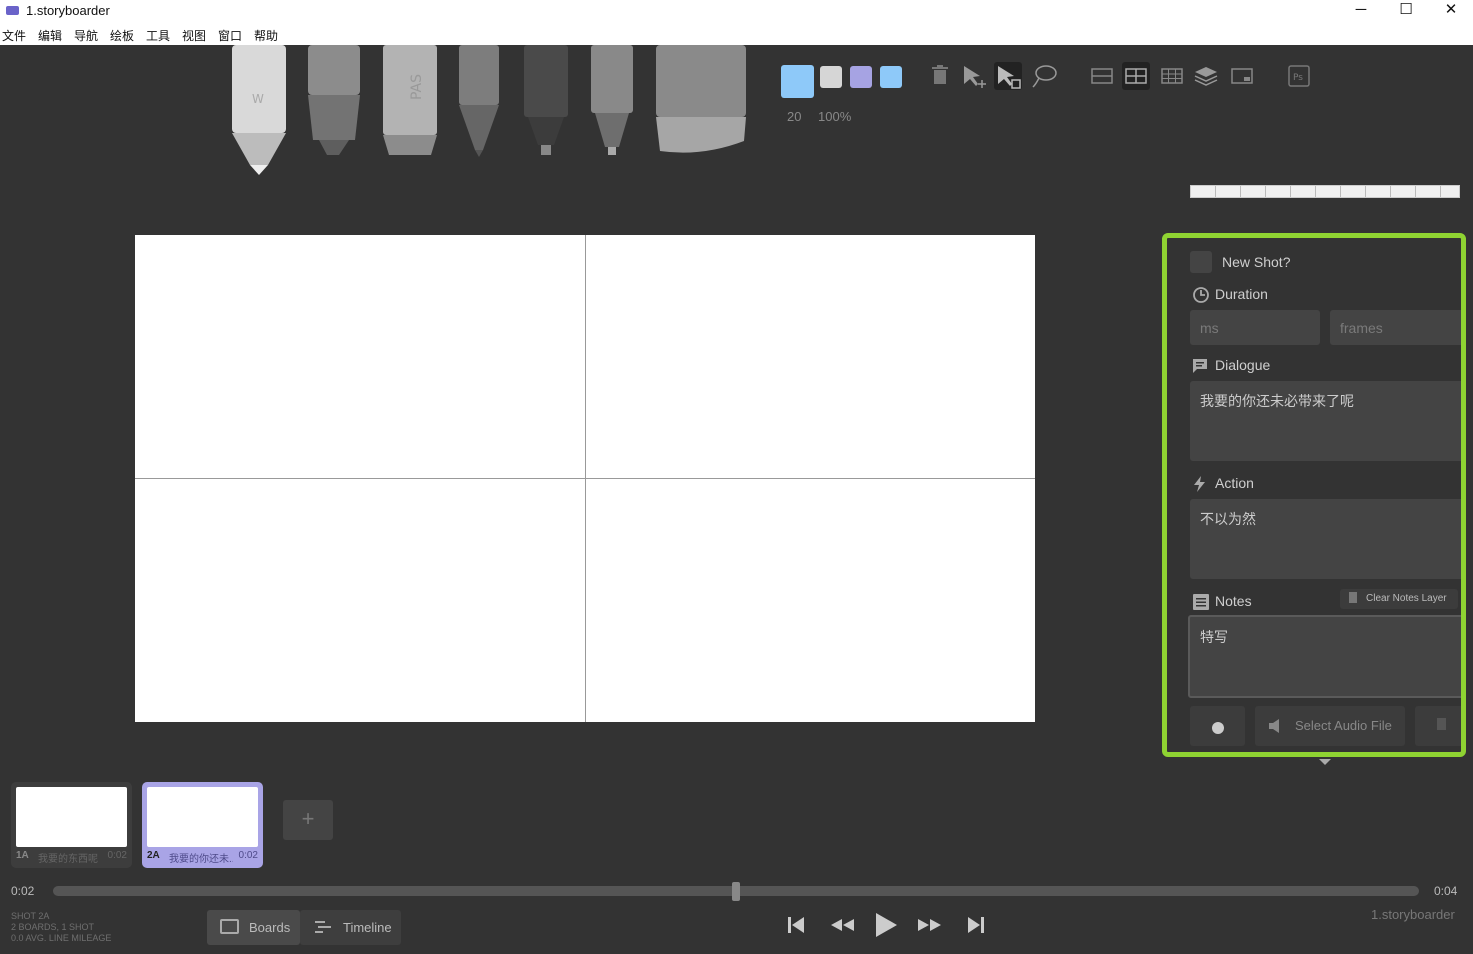 This screenshot has height=954, width=1473. Describe the element at coordinates (1241, 294) in the screenshot. I see `duration-label: Duration` at that location.